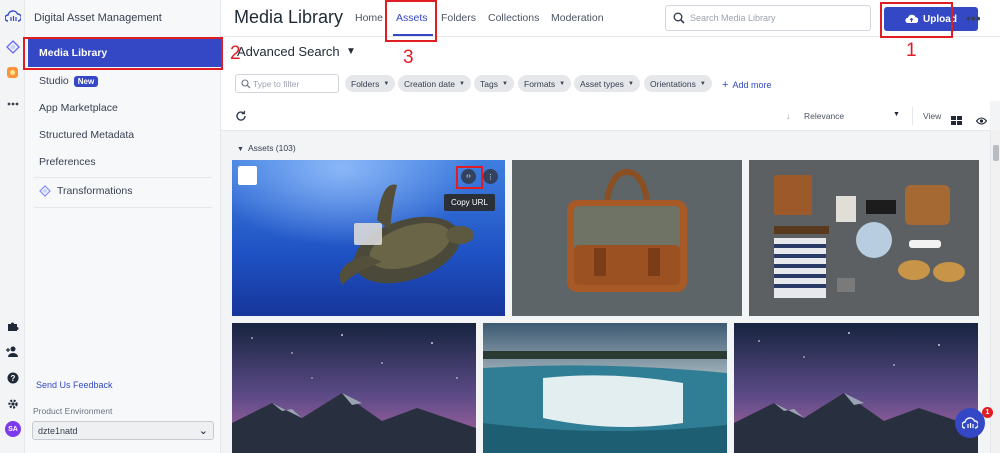 The height and width of the screenshot is (453, 1000). What do you see at coordinates (86, 81) in the screenshot?
I see `new-badge: New` at bounding box center [86, 81].